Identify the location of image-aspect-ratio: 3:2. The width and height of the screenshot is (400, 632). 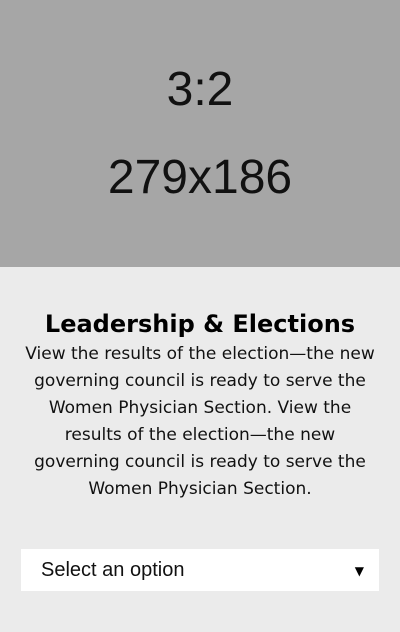
(200, 89).